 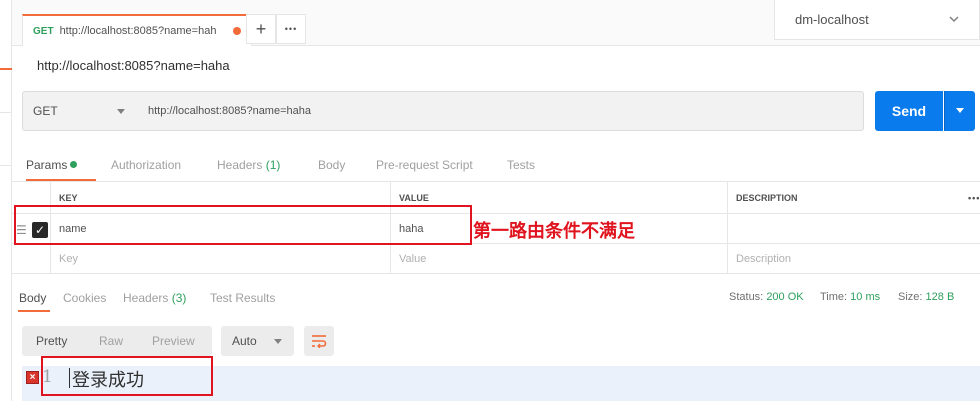 What do you see at coordinates (242, 298) in the screenshot?
I see `response-tab-test-results: Test Results` at bounding box center [242, 298].